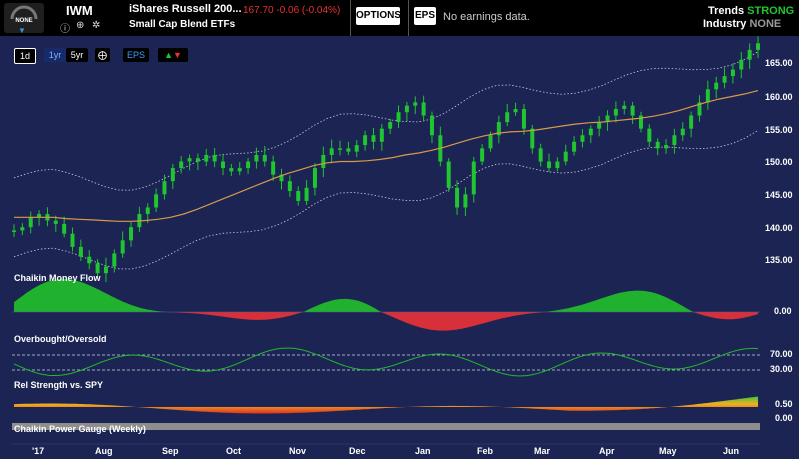  Describe the element at coordinates (423, 451) in the screenshot. I see `x-tick-label: Jan` at that location.